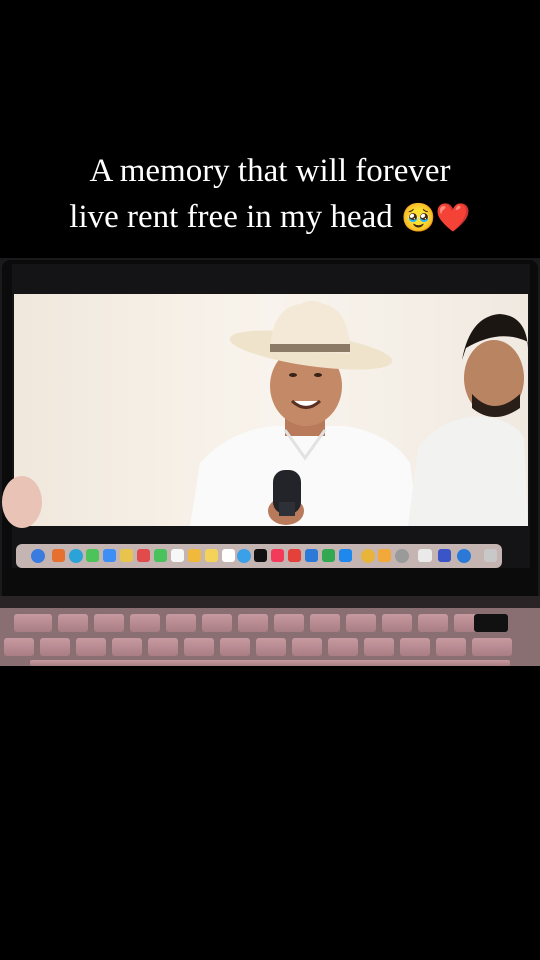 This screenshot has width=540, height=960. Describe the element at coordinates (22, 502) in the screenshot. I see `left-person` at that location.